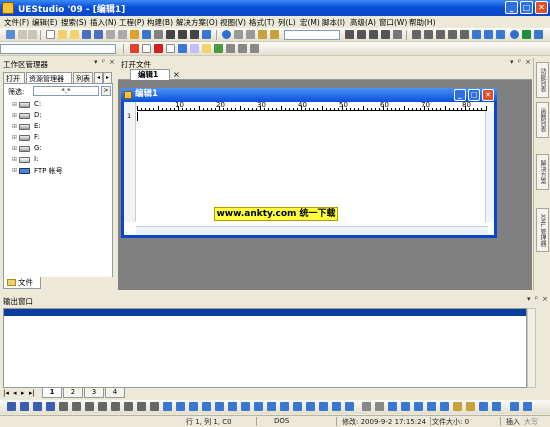 The height and width of the screenshot is (427, 550). Describe the element at coordinates (444, 406) in the screenshot. I see `jsp-icon` at that location.